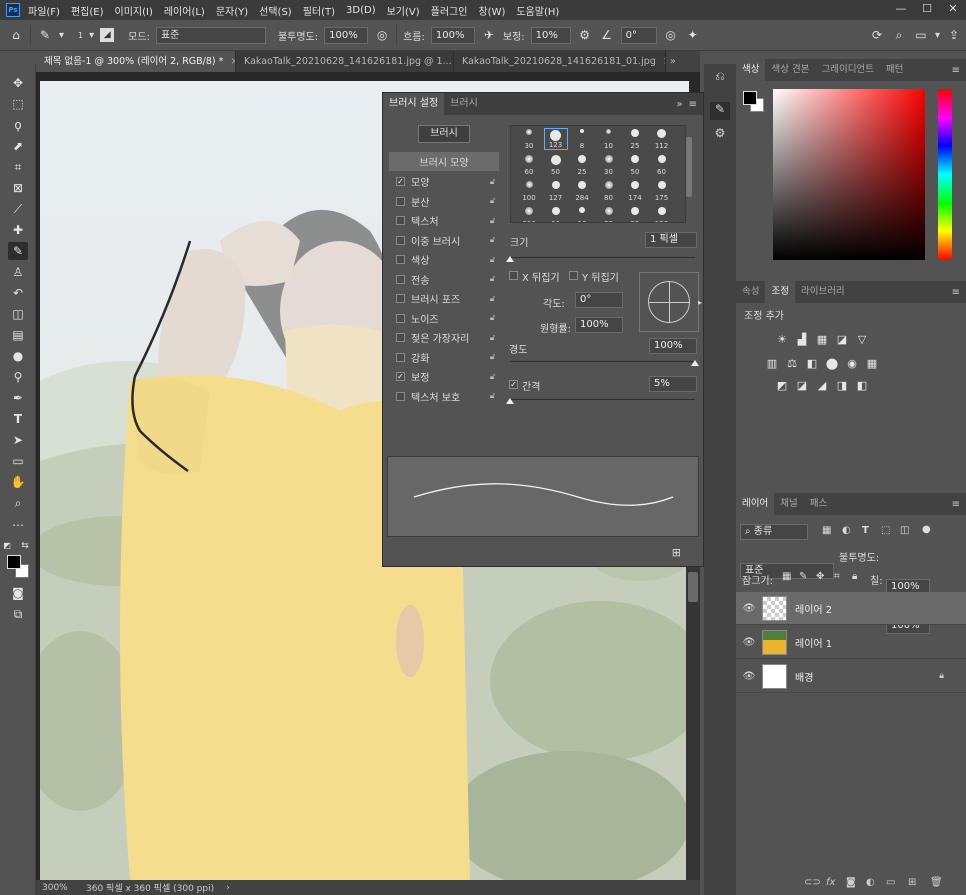 This screenshot has height=895, width=966. Describe the element at coordinates (403, 10) in the screenshot. I see `menu-view: 보기(V)` at that location.